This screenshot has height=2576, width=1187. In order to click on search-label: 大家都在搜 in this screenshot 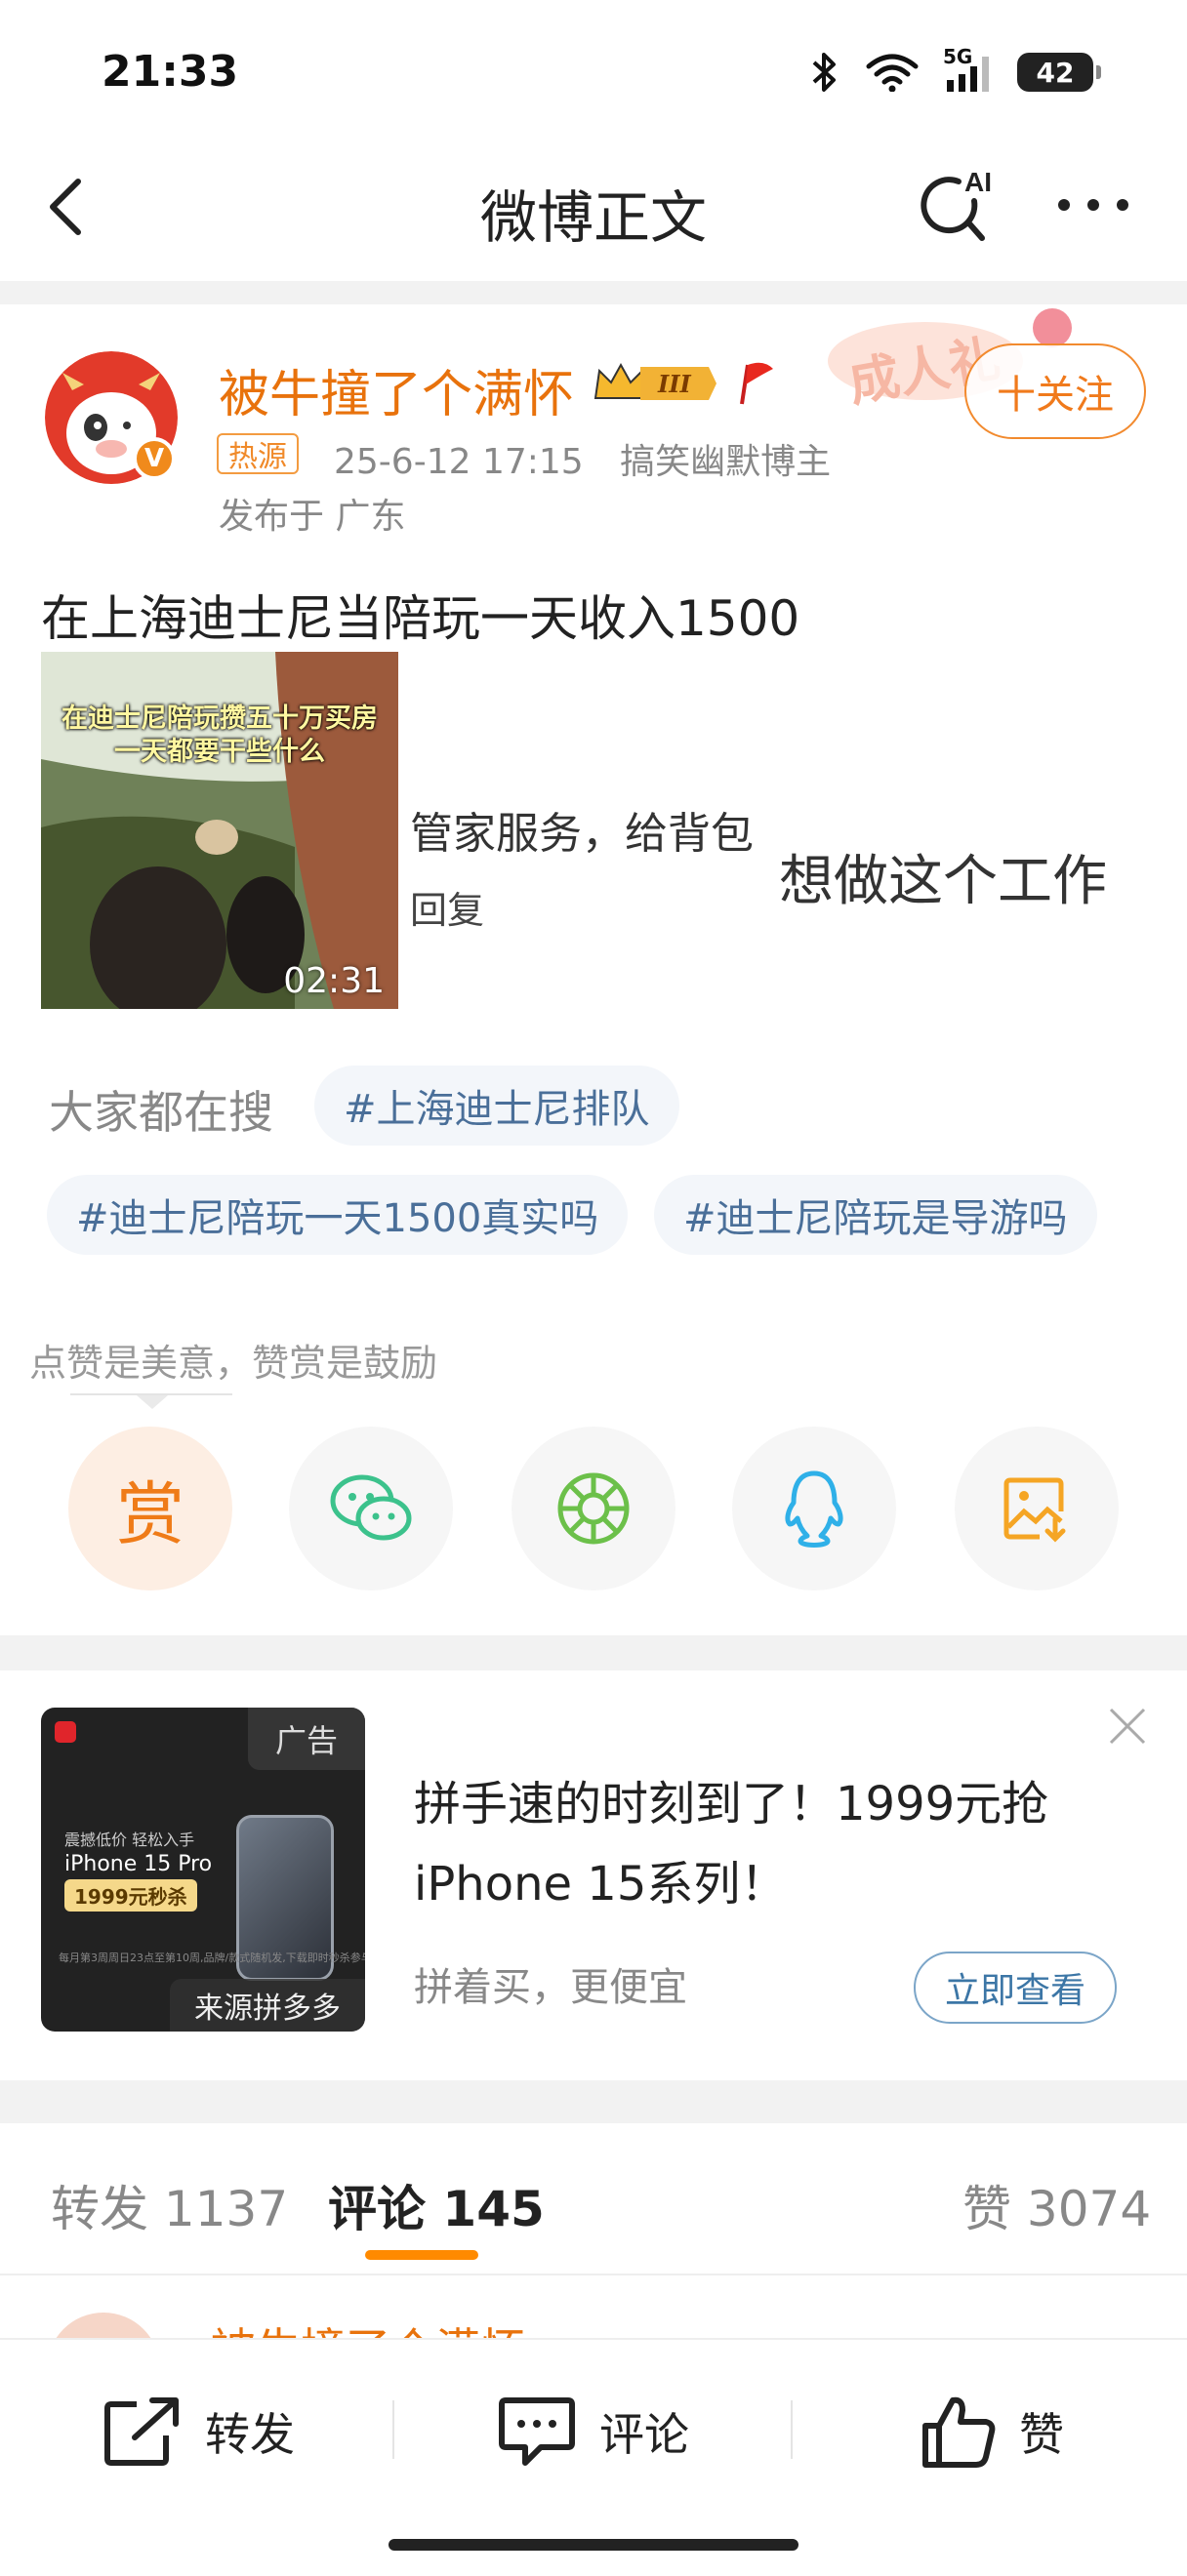, I will do `click(161, 1112)`.